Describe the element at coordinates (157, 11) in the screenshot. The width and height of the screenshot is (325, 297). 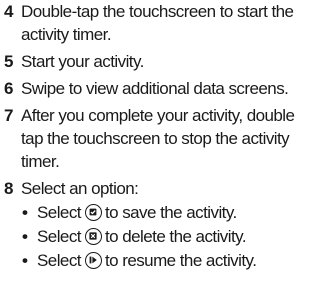
I see `step-text-line: Double-tap the touchscreen to start the` at that location.